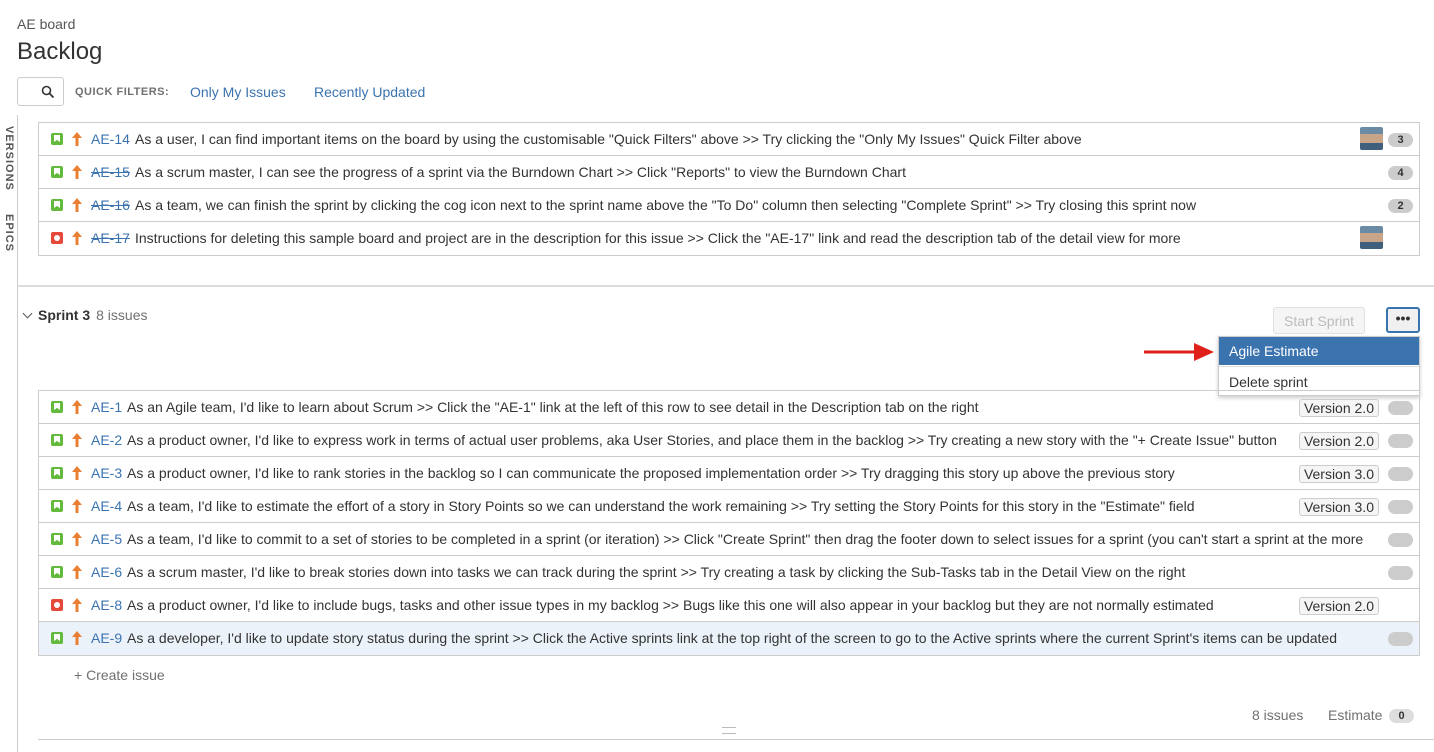  What do you see at coordinates (106, 506) in the screenshot?
I see `issue-key: AE-4` at bounding box center [106, 506].